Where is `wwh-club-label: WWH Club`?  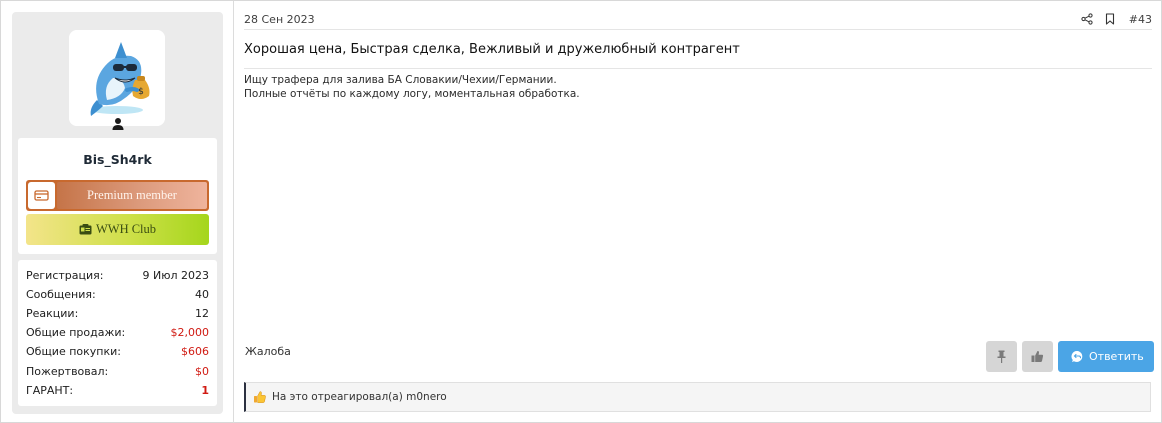
wwh-club-label: WWH Club is located at coordinates (126, 229).